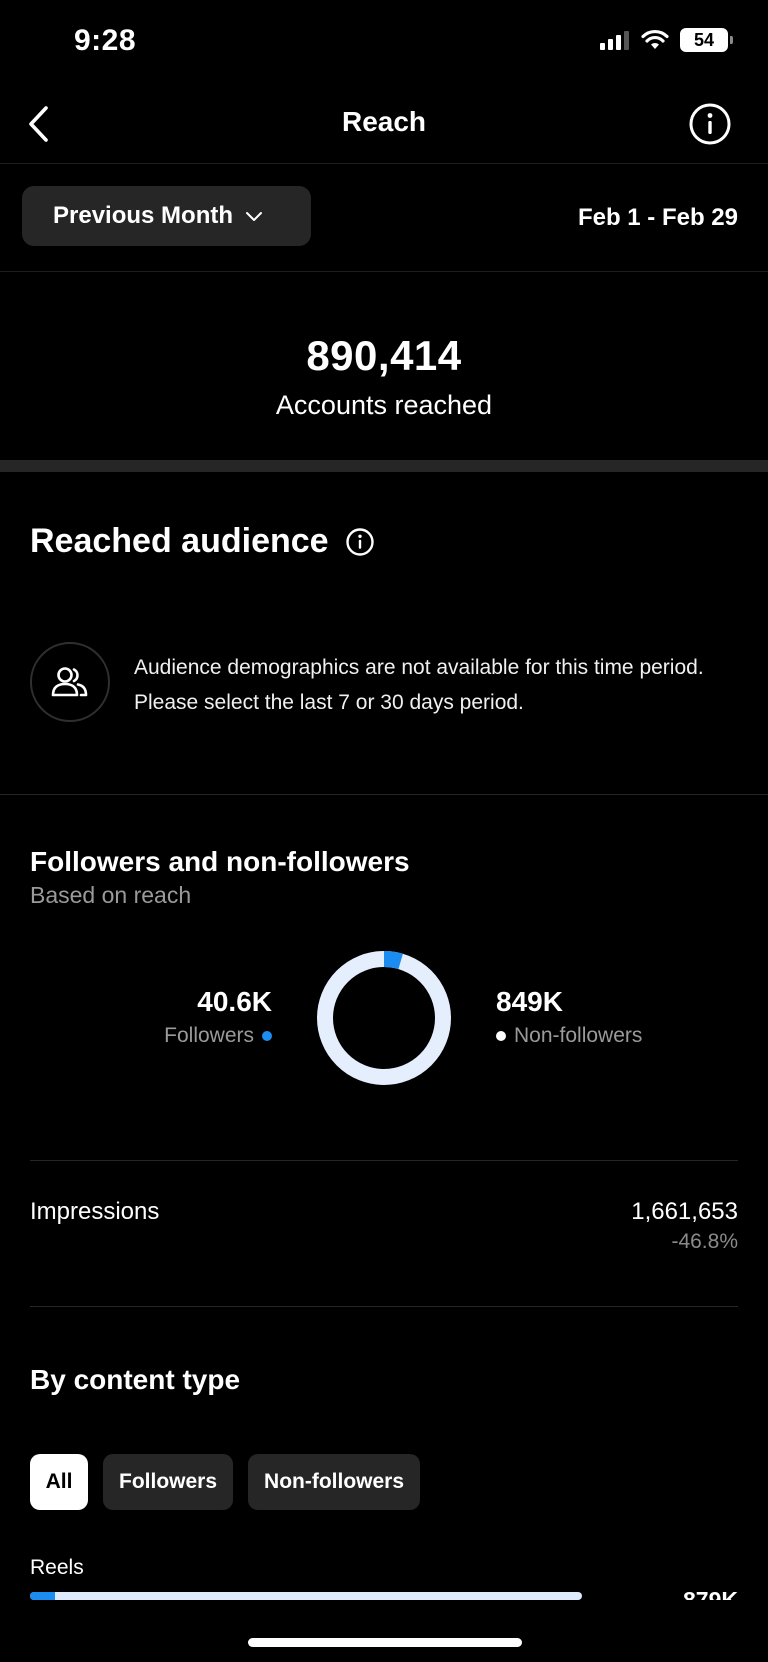 The height and width of the screenshot is (1662, 768). What do you see at coordinates (655, 39) in the screenshot?
I see `wifi-icon` at bounding box center [655, 39].